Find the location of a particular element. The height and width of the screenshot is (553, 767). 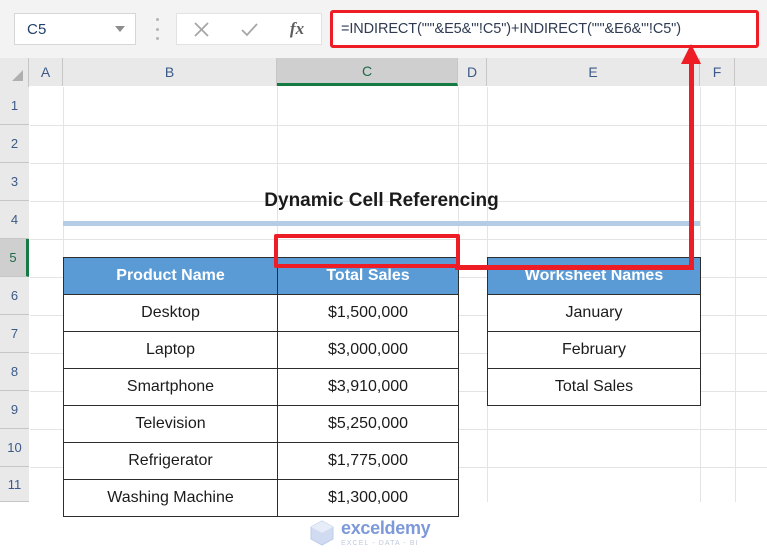

table-row: Laptop $3,000,000 is located at coordinates (261, 350).